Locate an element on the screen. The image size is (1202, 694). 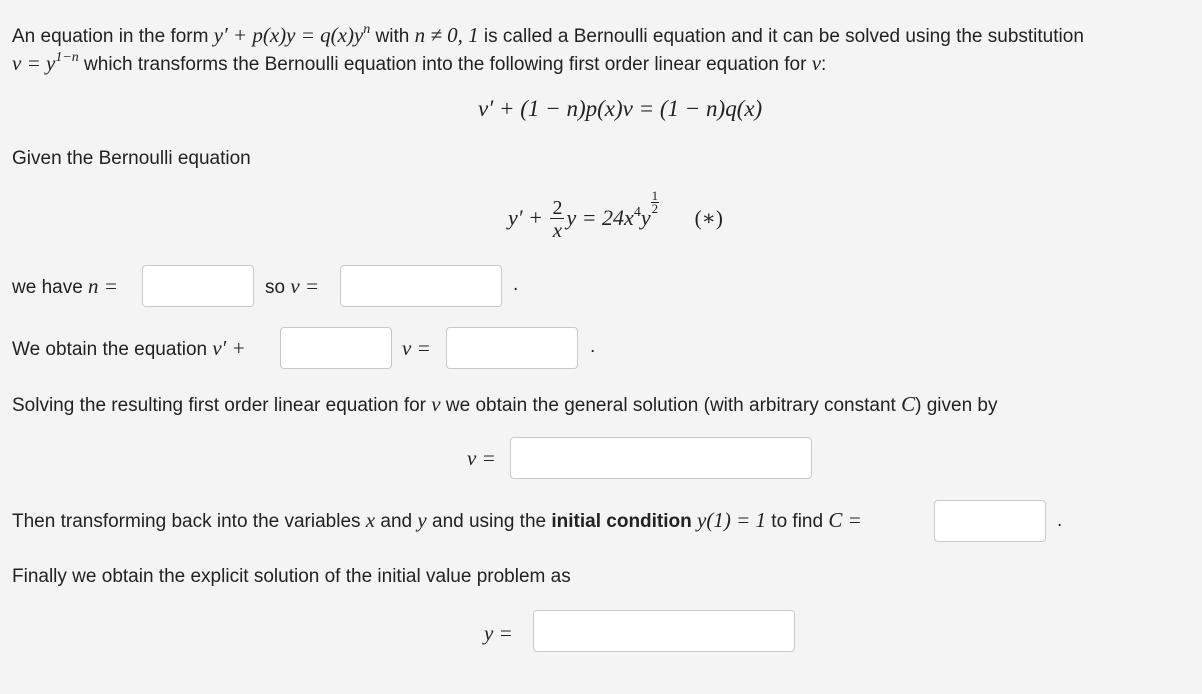
given-label: Given the Bernoulli equation is located at coordinates (131, 158).